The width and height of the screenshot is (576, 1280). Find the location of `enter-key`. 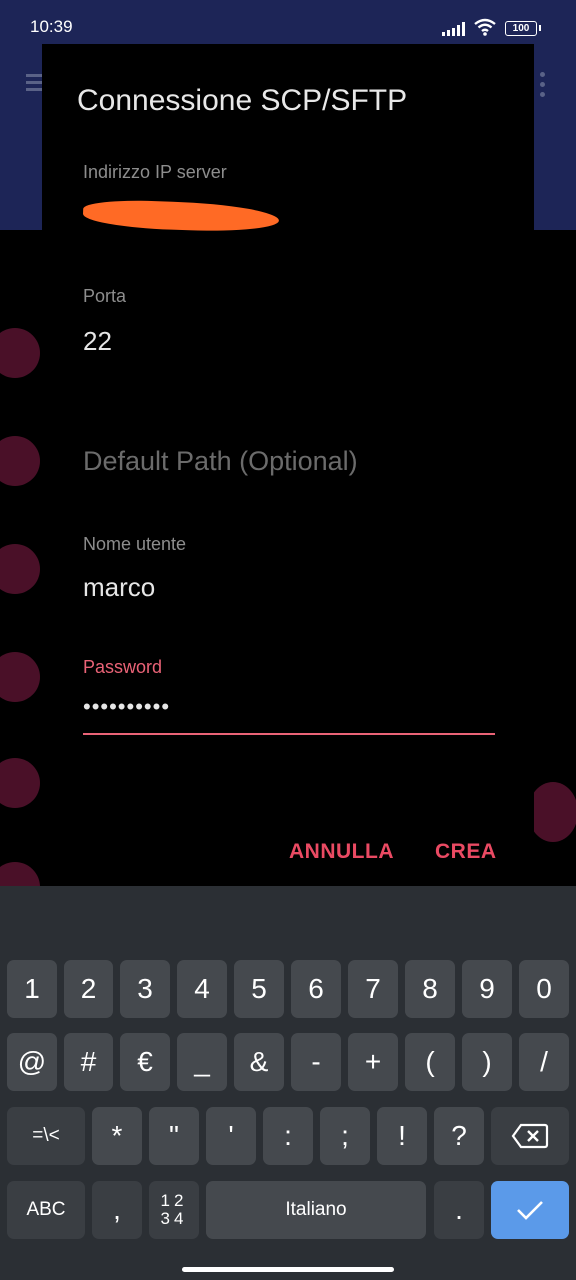

enter-key is located at coordinates (530, 1210).